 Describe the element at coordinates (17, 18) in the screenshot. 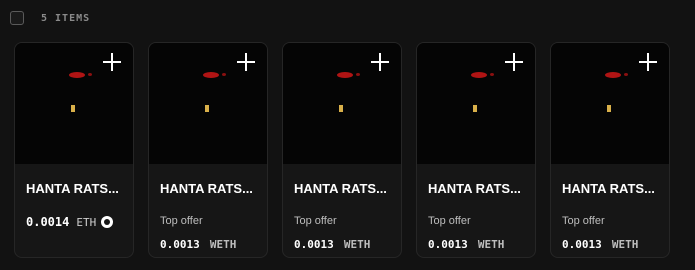

I see `select-all-checkbox` at that location.